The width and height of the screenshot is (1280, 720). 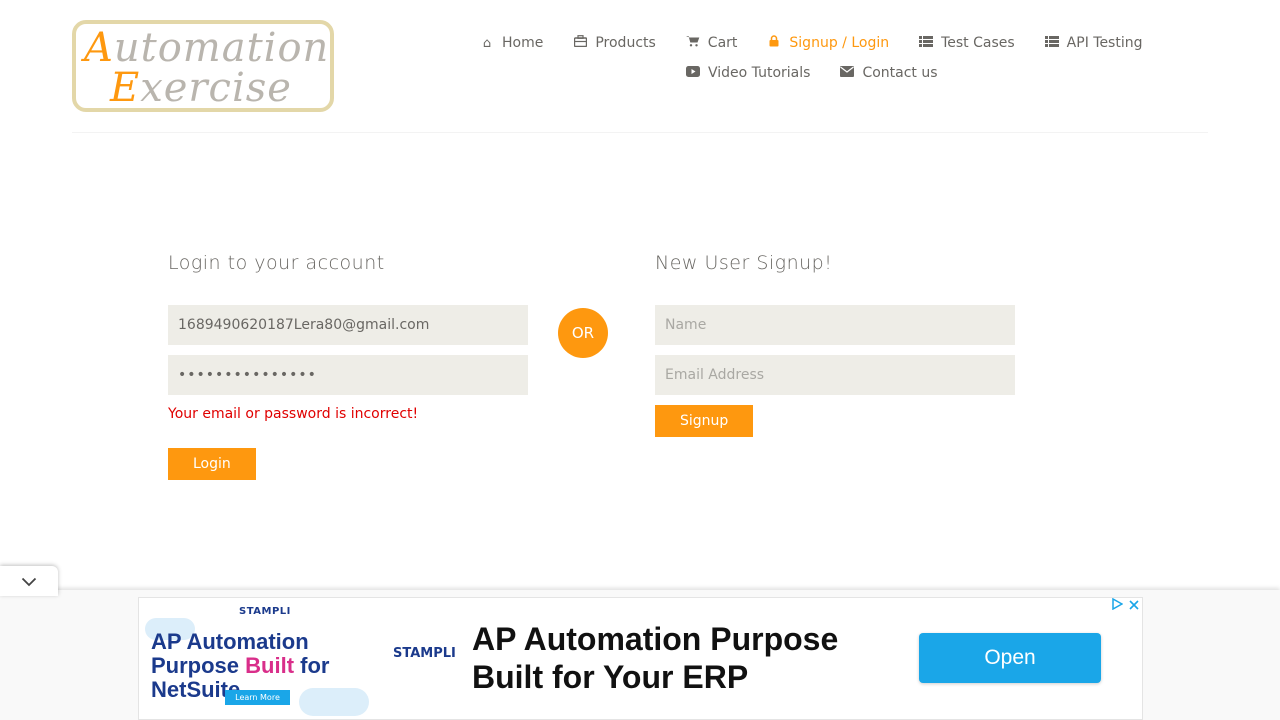 I want to click on ad-open-button: Open, so click(x=1010, y=658).